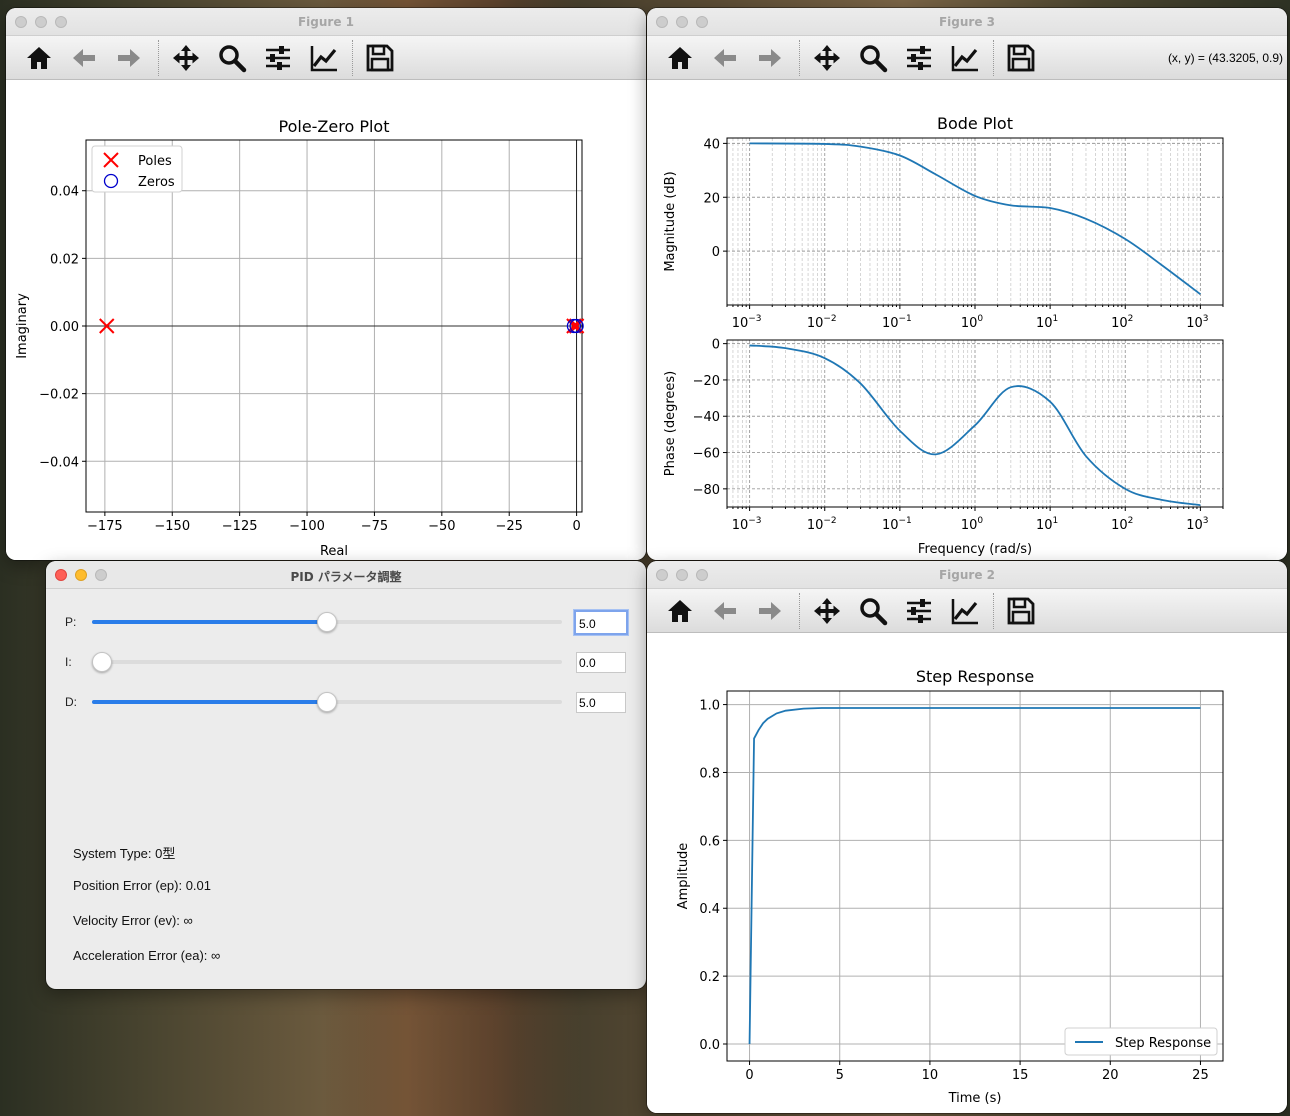 The height and width of the screenshot is (1116, 1290). I want to click on save-icon, so click(380, 58).